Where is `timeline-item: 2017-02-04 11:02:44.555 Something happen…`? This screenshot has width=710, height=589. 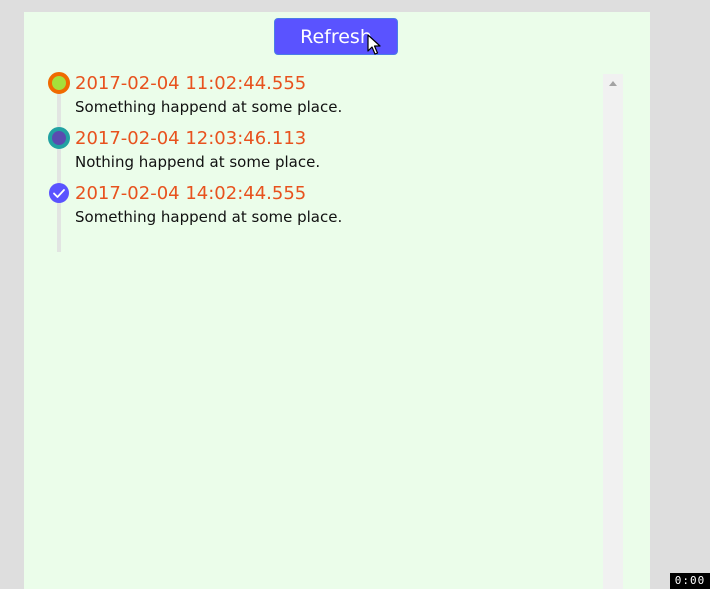
timeline-item: 2017-02-04 11:02:44.555 Something happen… is located at coordinates (313, 99).